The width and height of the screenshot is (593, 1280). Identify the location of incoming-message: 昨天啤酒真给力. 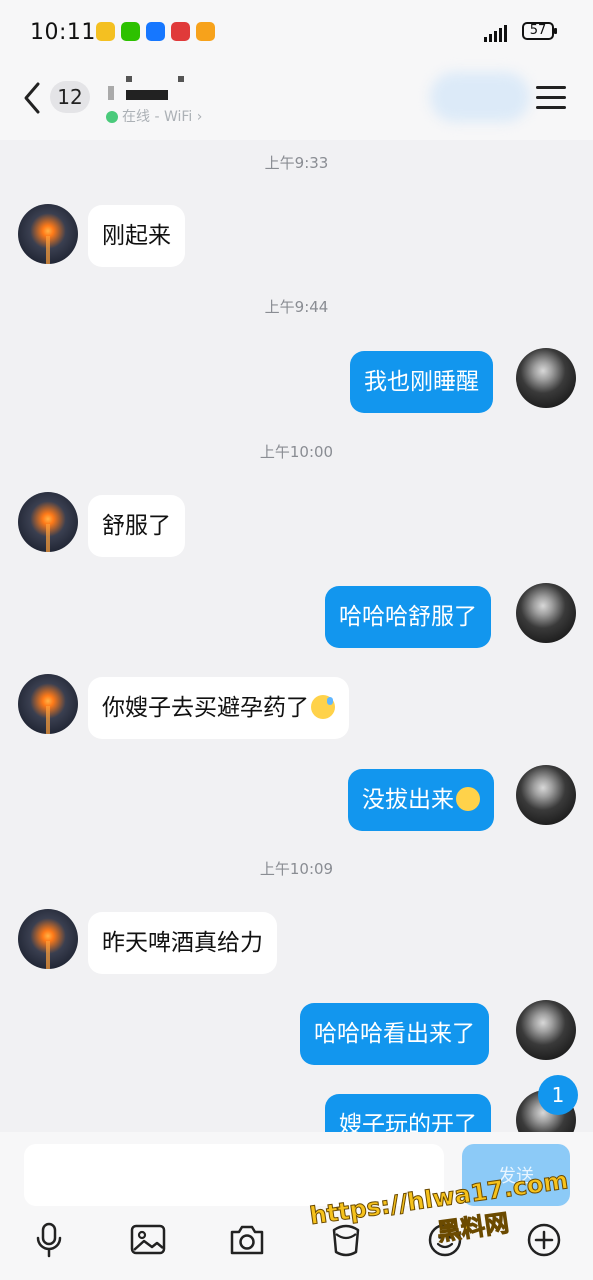
(182, 943).